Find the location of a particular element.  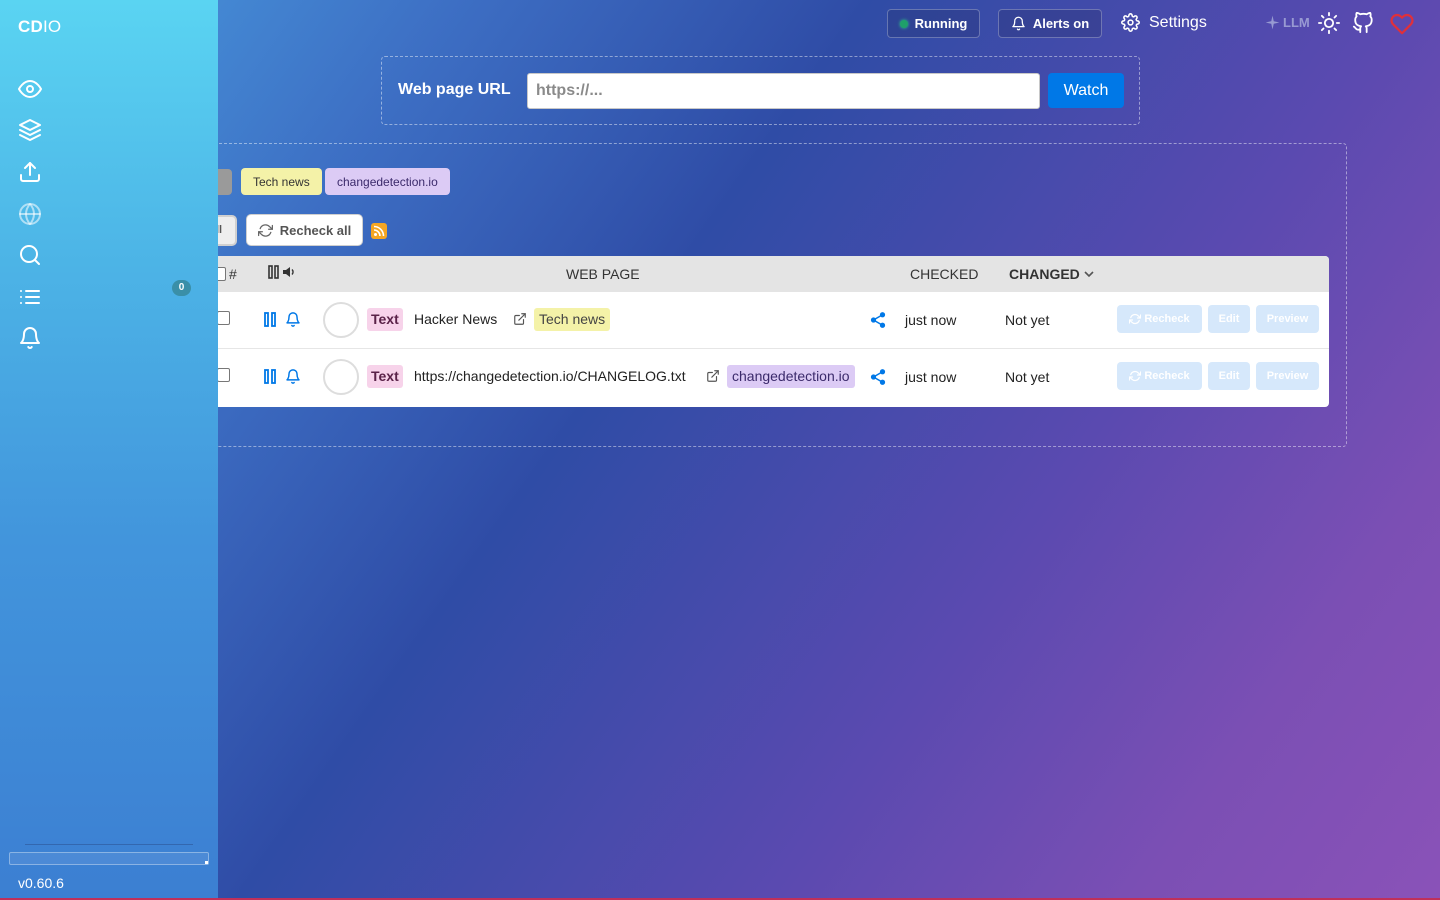

sparkle-icon is located at coordinates (1272, 22).